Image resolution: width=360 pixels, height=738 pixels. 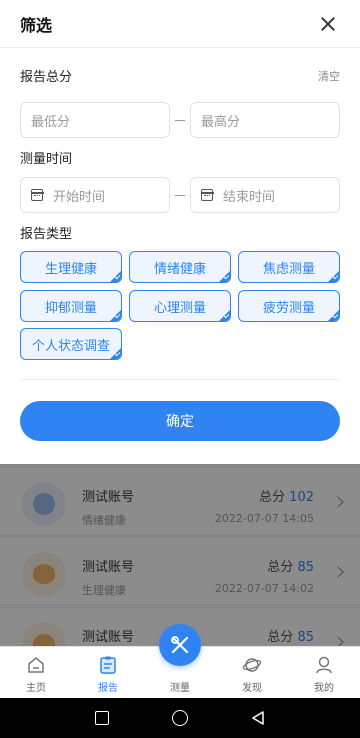 What do you see at coordinates (46, 234) in the screenshot?
I see `type-label: 报告类型` at bounding box center [46, 234].